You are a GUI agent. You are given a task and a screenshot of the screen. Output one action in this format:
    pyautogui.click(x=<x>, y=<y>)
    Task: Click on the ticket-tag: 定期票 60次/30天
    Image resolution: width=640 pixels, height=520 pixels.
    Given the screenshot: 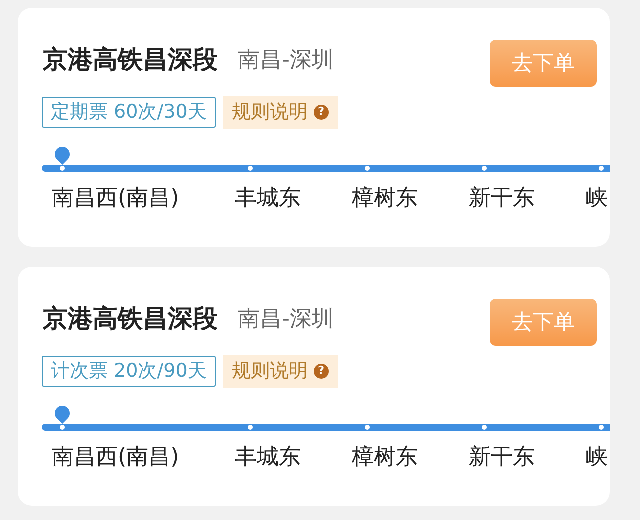 What is the action you would take?
    pyautogui.click(x=129, y=112)
    